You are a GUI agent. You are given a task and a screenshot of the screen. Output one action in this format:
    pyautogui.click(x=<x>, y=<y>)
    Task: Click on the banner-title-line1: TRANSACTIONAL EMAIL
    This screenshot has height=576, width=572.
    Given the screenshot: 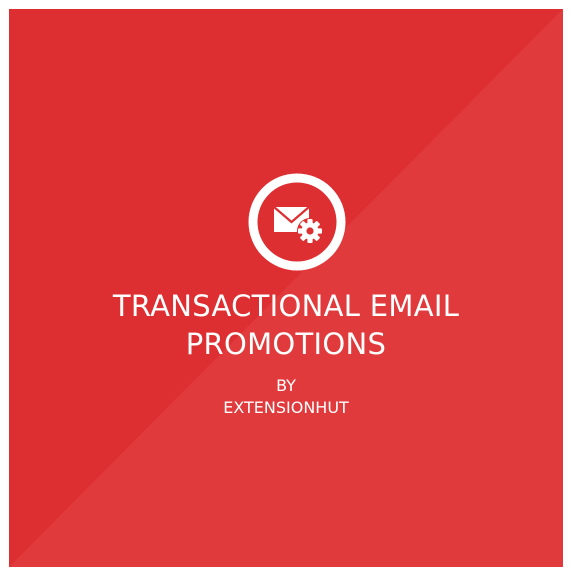 What is the action you would take?
    pyautogui.click(x=286, y=306)
    